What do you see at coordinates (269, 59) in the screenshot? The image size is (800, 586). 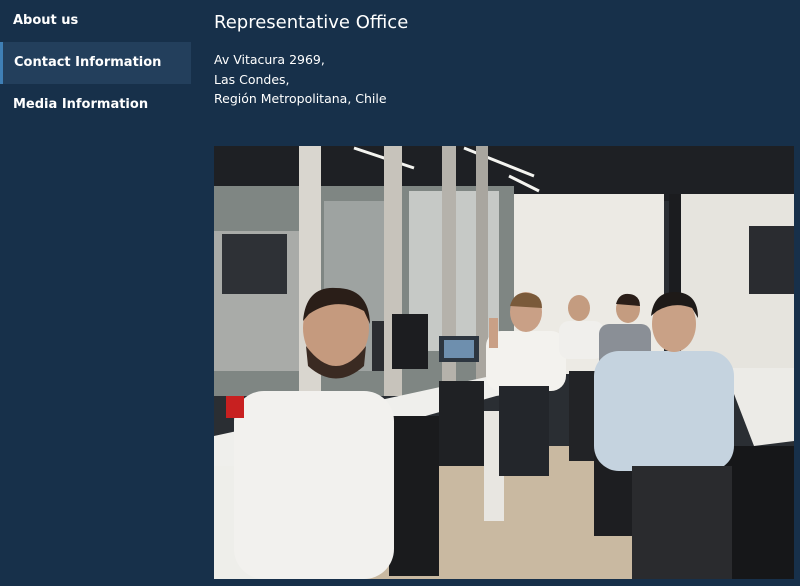 I see `address-line-street: Av Vitacura 2969,` at bounding box center [269, 59].